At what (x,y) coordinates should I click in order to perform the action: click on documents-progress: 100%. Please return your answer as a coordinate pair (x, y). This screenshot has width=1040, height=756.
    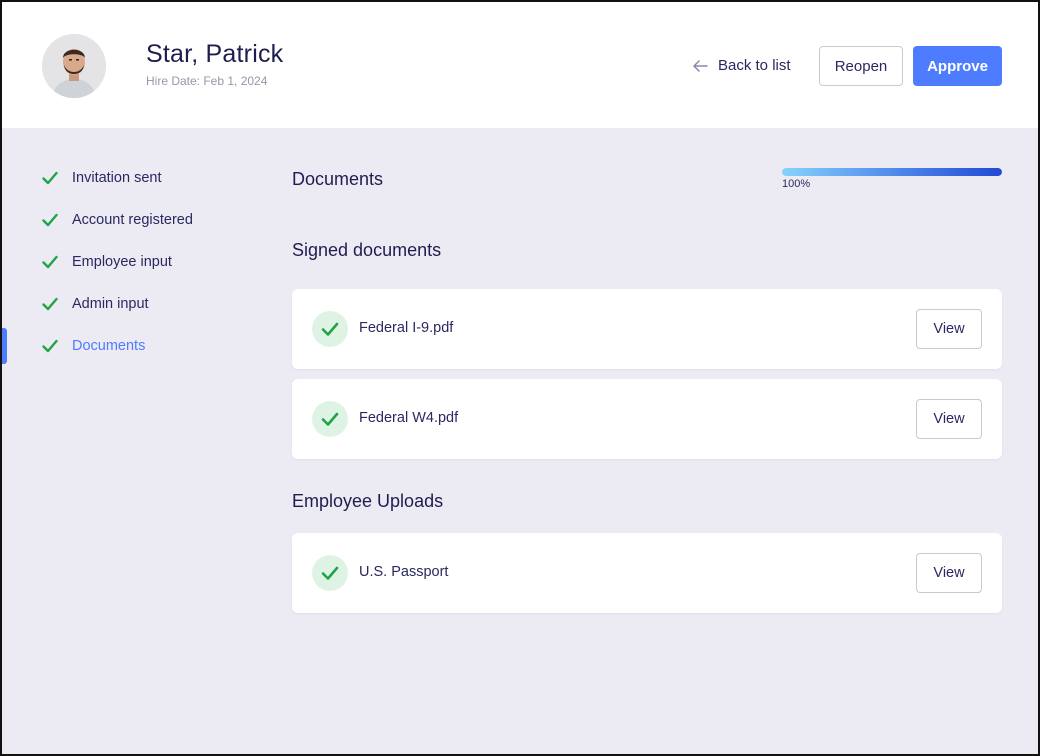
    Looking at the image, I should click on (892, 179).